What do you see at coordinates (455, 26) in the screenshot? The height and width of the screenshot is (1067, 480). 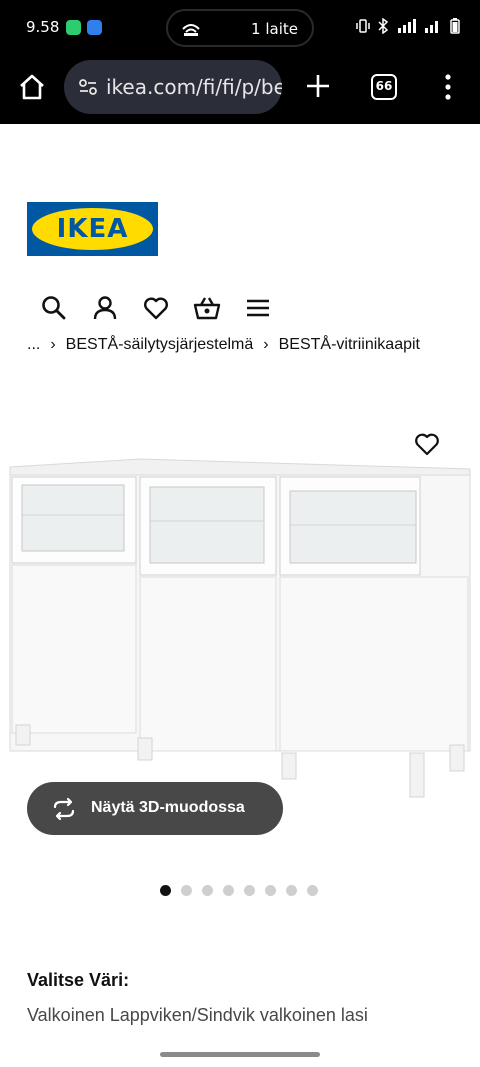 I see `battery-icon` at bounding box center [455, 26].